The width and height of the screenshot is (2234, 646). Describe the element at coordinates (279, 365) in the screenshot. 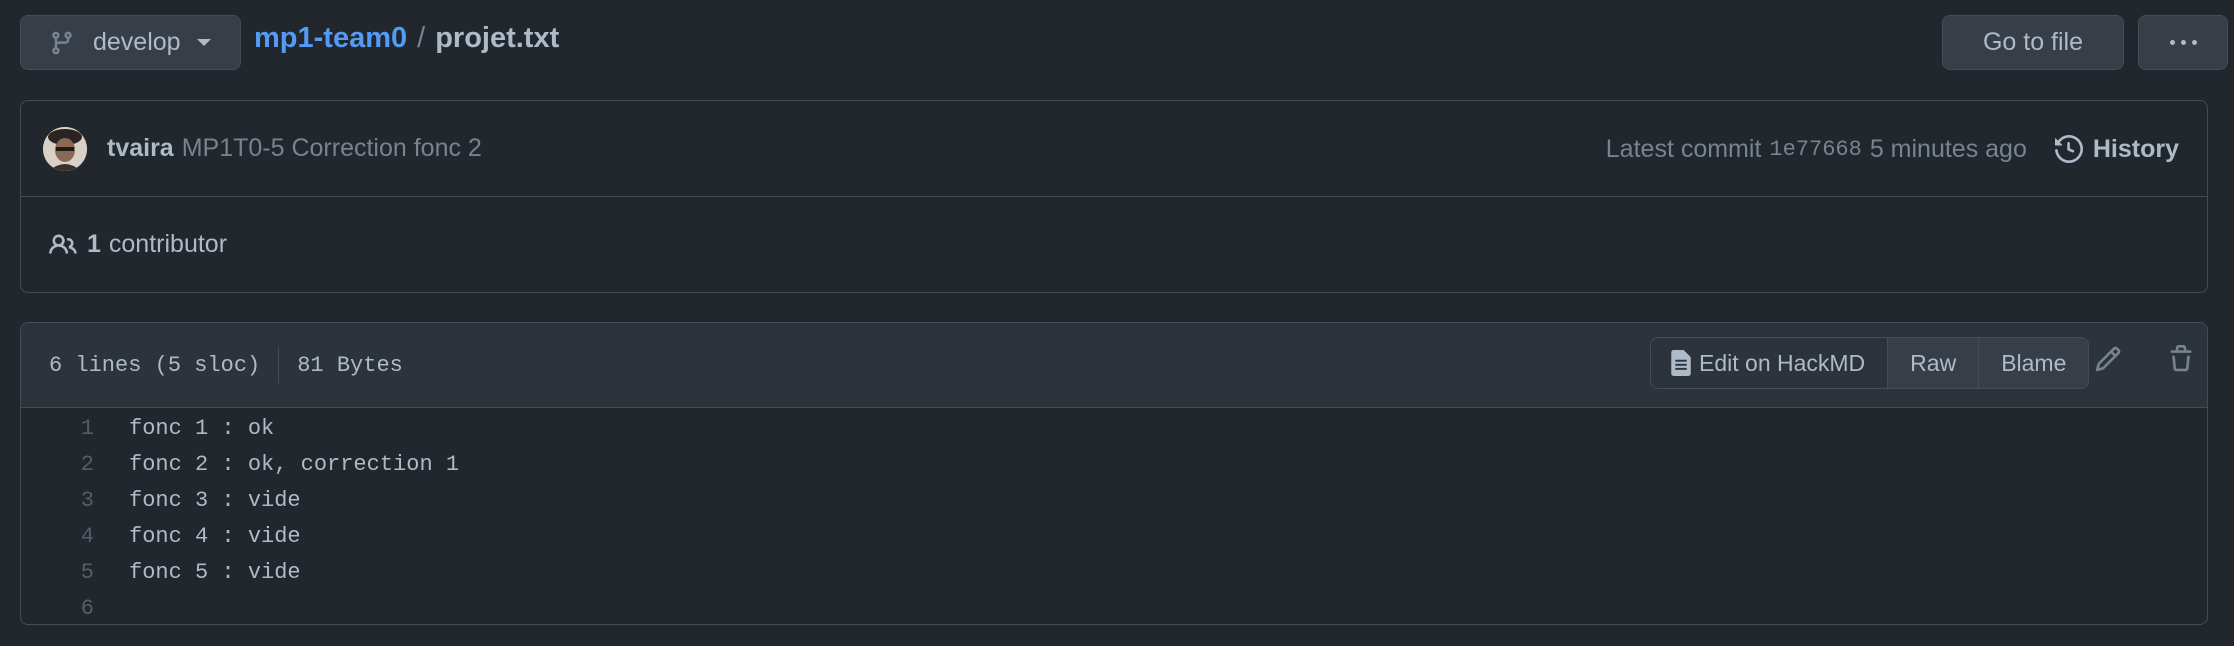

I see `header-divider` at that location.